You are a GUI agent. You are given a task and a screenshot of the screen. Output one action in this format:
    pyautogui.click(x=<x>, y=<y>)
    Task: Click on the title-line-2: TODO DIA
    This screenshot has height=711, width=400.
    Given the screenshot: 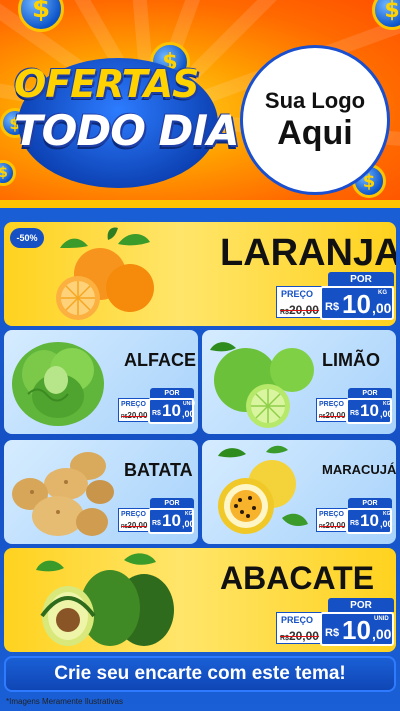 What is the action you would take?
    pyautogui.click(x=127, y=130)
    